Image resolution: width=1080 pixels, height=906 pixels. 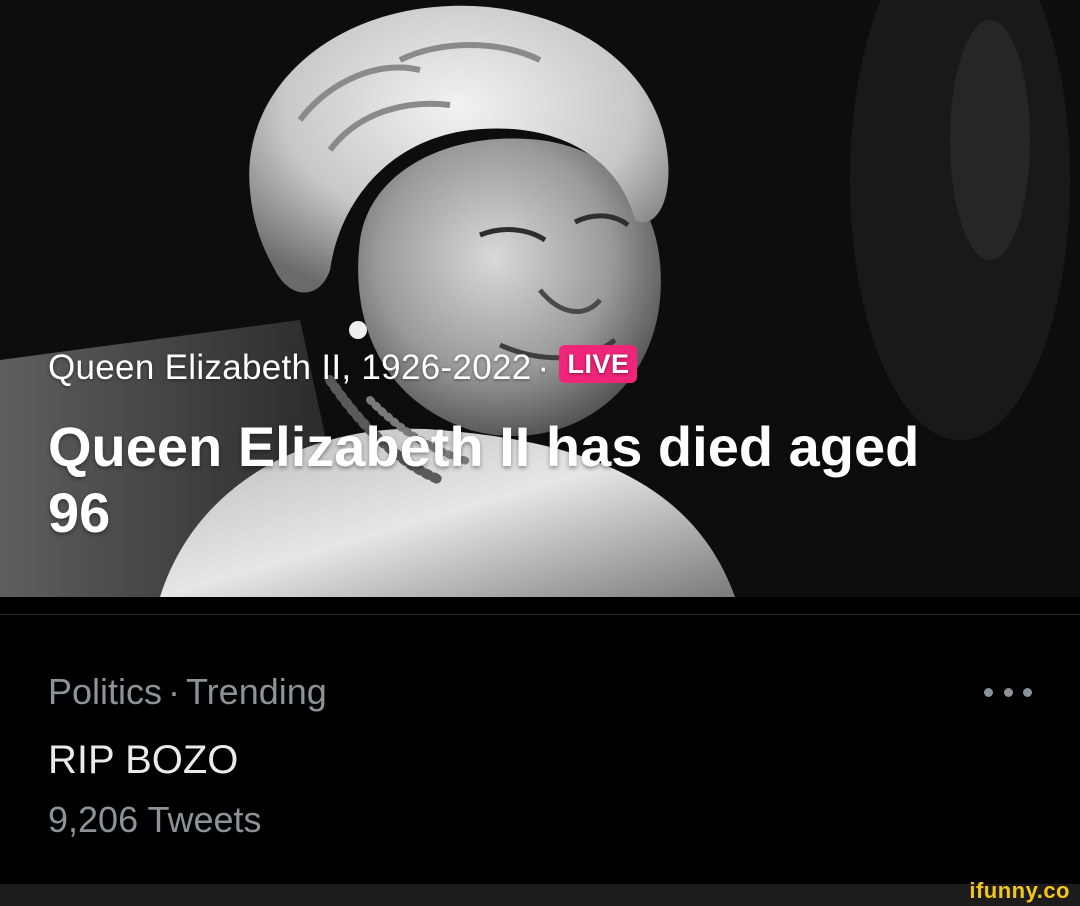 I want to click on more-horizontal-icon, so click(x=1008, y=692).